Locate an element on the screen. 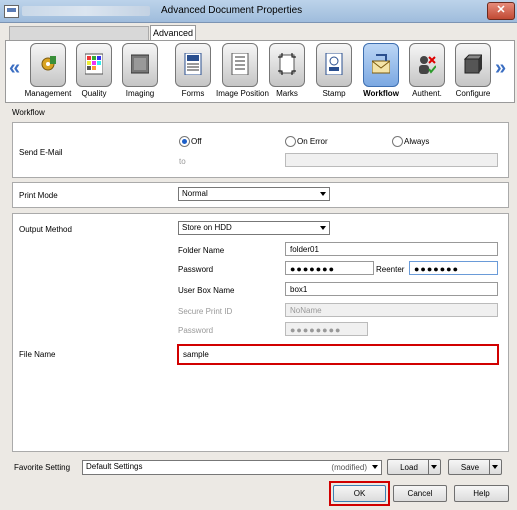  load-button: Load is located at coordinates (414, 467).